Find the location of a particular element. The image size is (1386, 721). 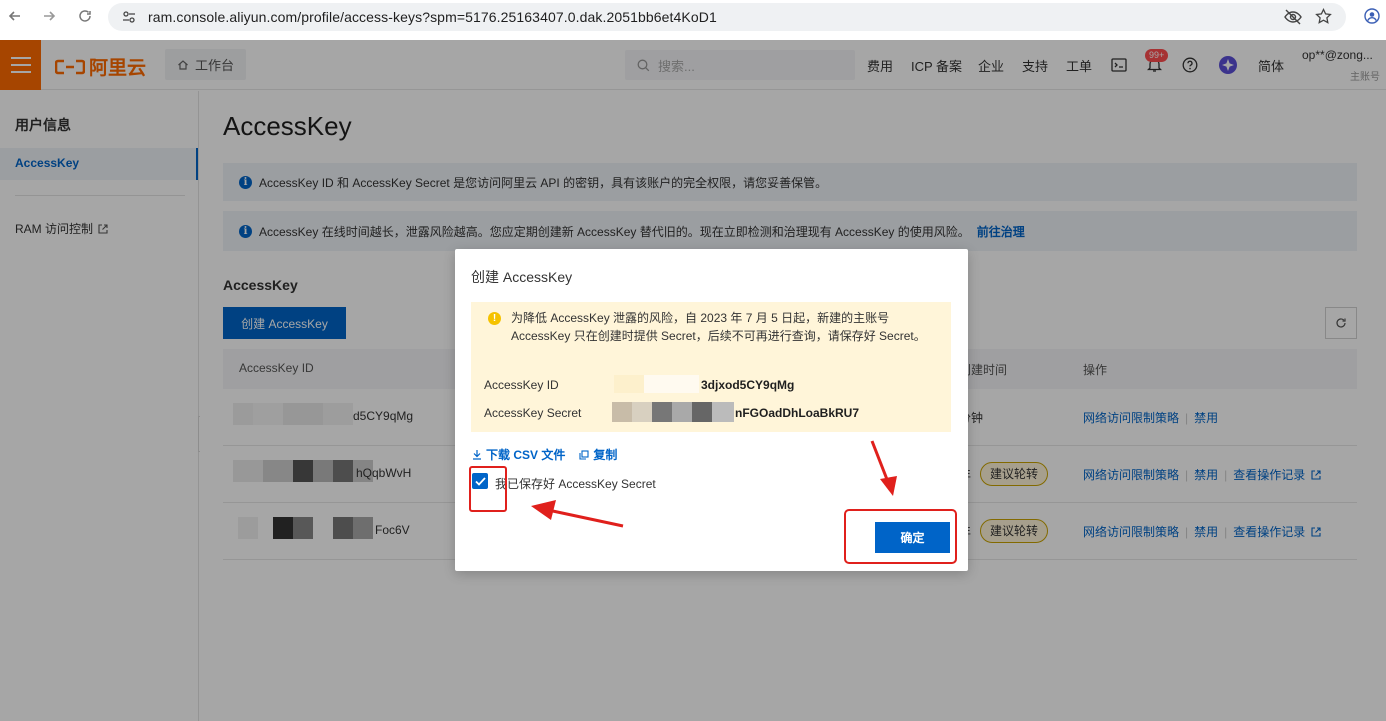

annotation-box-checkbox is located at coordinates (488, 489).